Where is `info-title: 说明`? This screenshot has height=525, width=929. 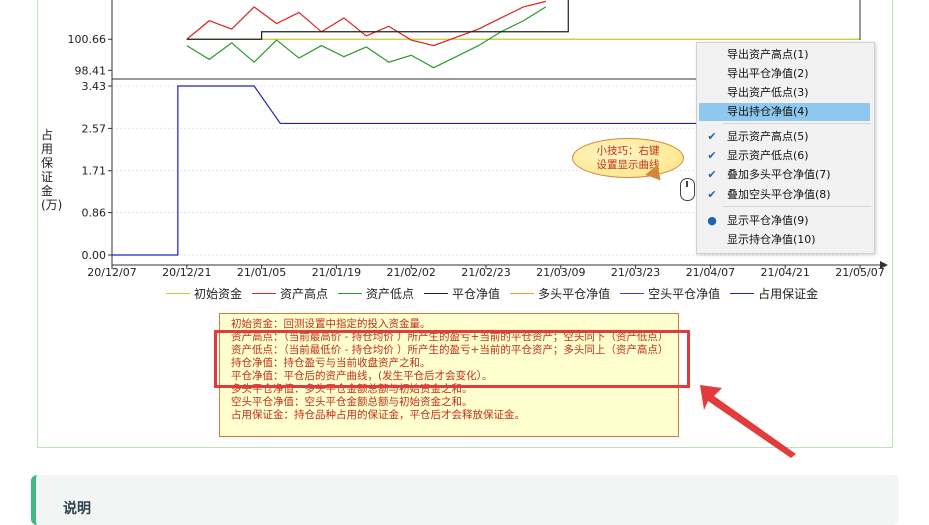 info-title: 说明 is located at coordinates (77, 509).